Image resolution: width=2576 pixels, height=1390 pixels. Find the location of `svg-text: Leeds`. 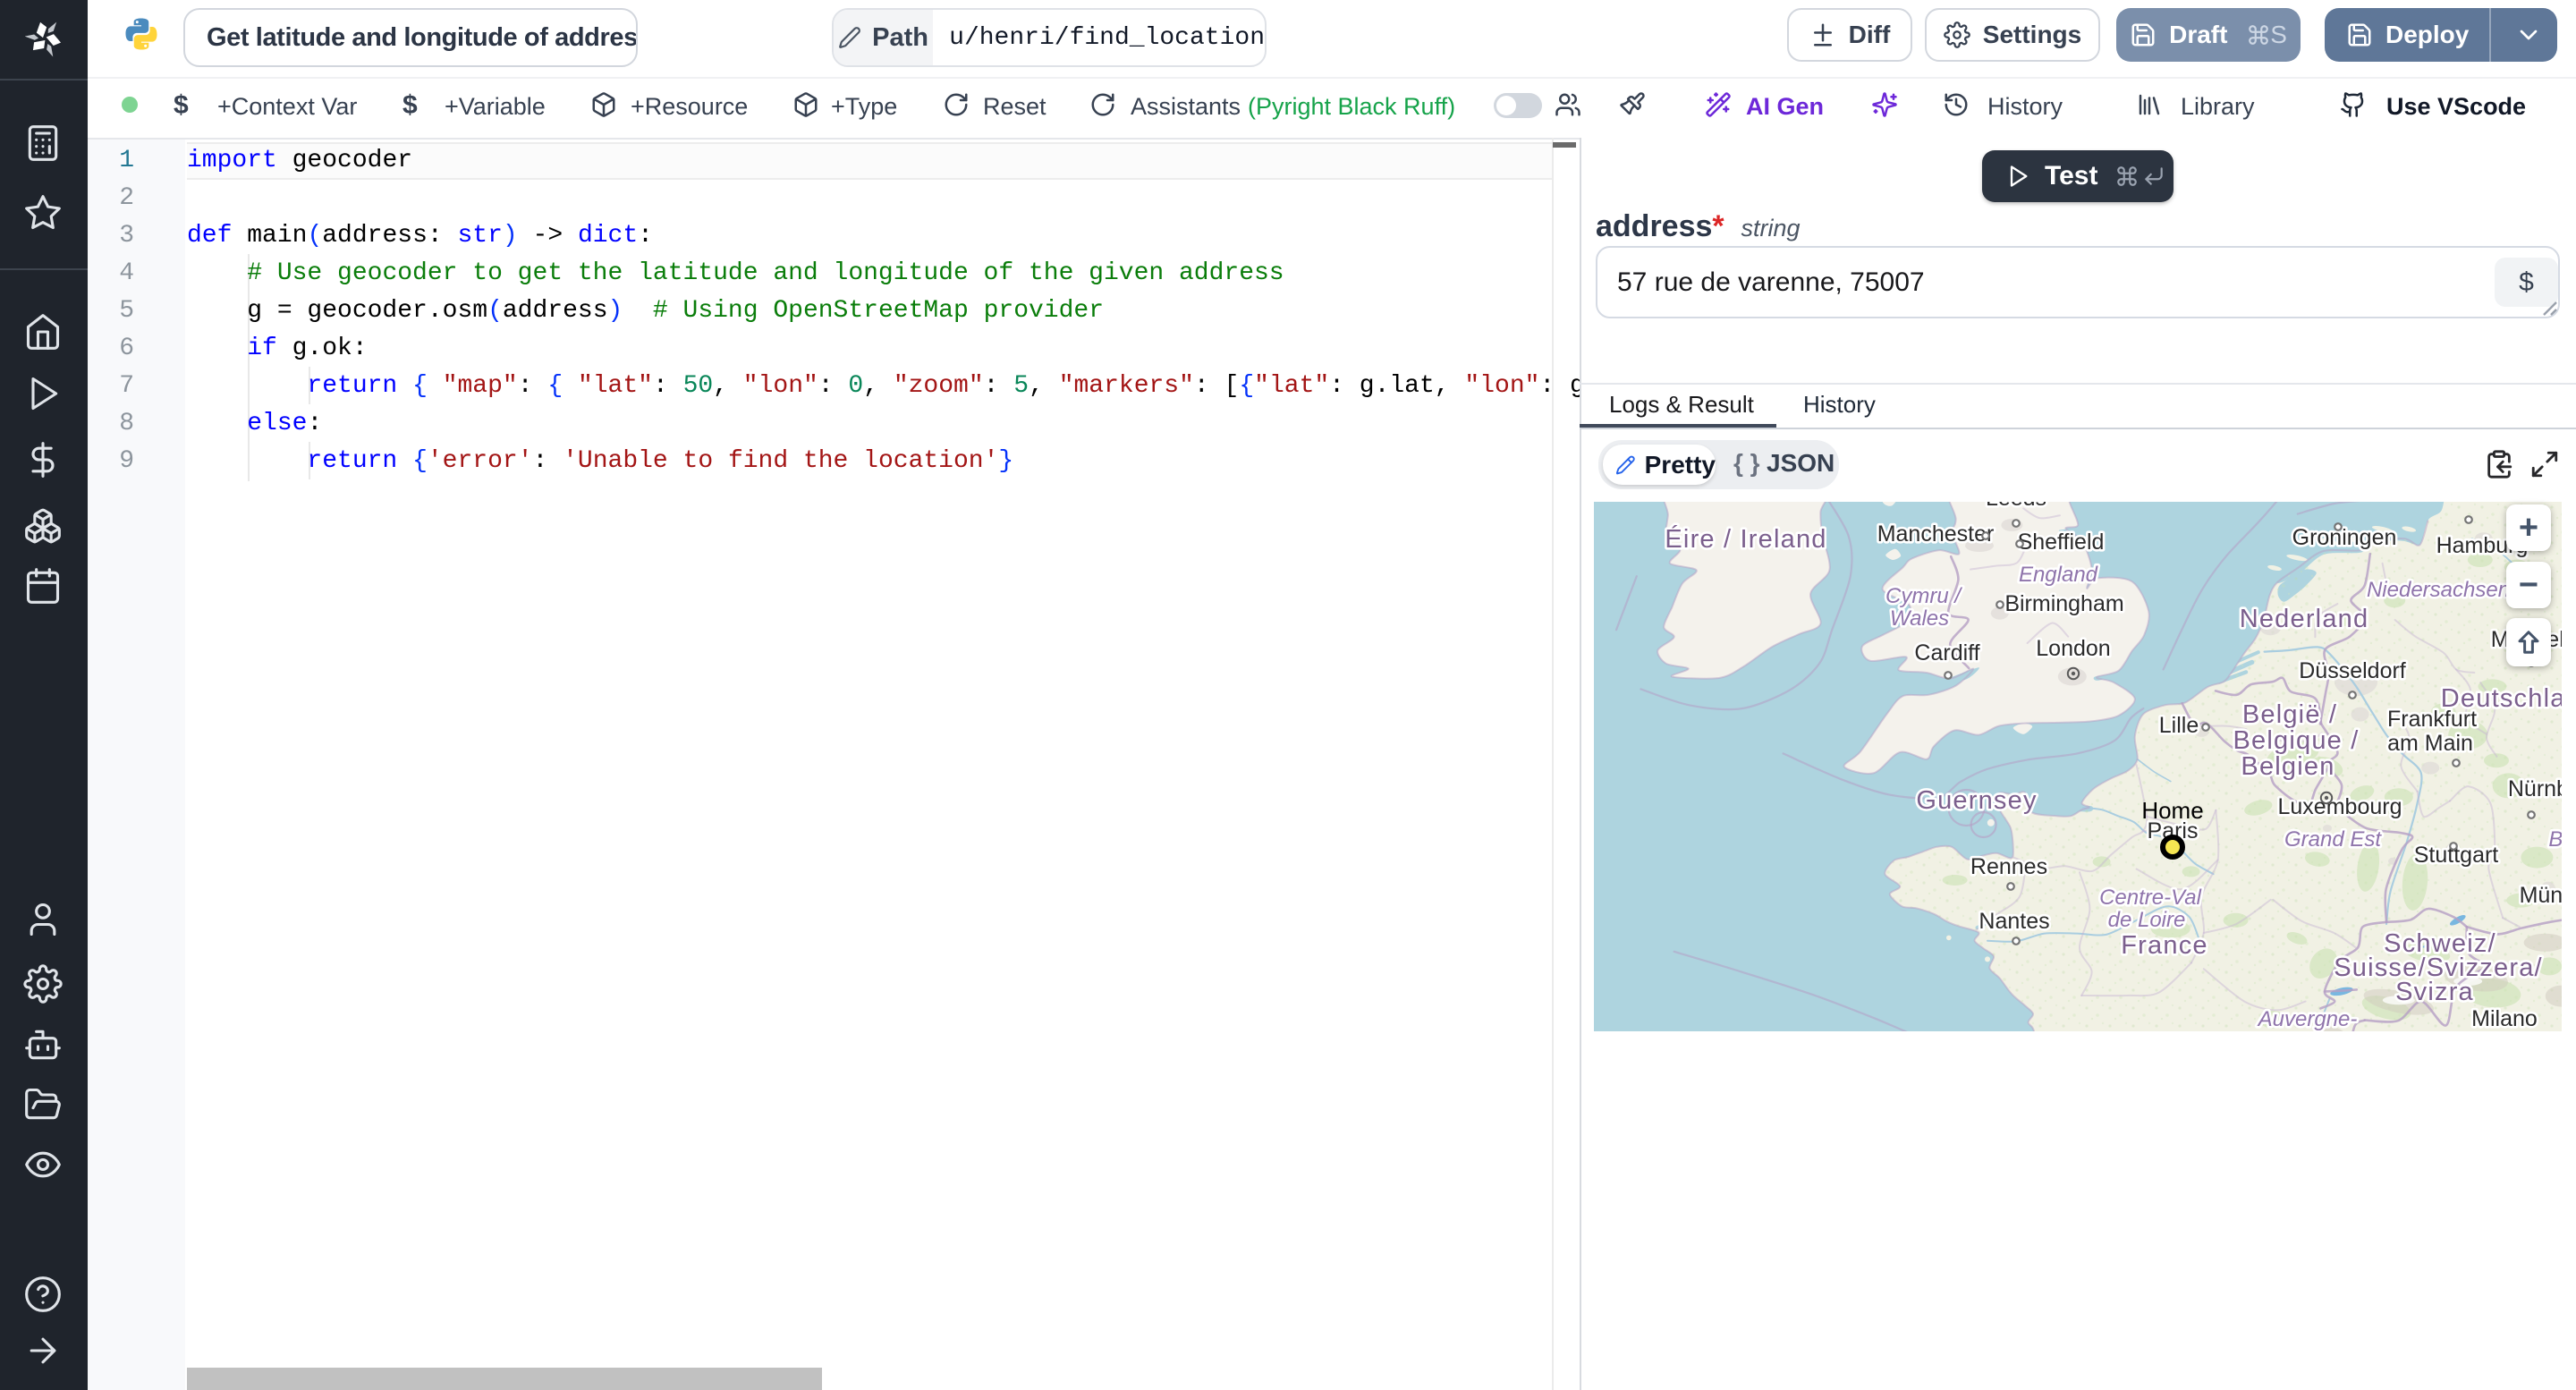

svg-text: Leeds is located at coordinates (2016, 506).